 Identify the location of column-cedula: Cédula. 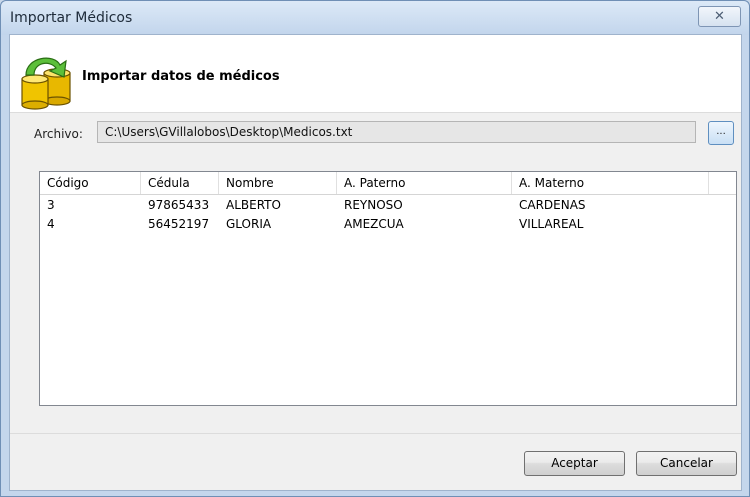
(180, 183).